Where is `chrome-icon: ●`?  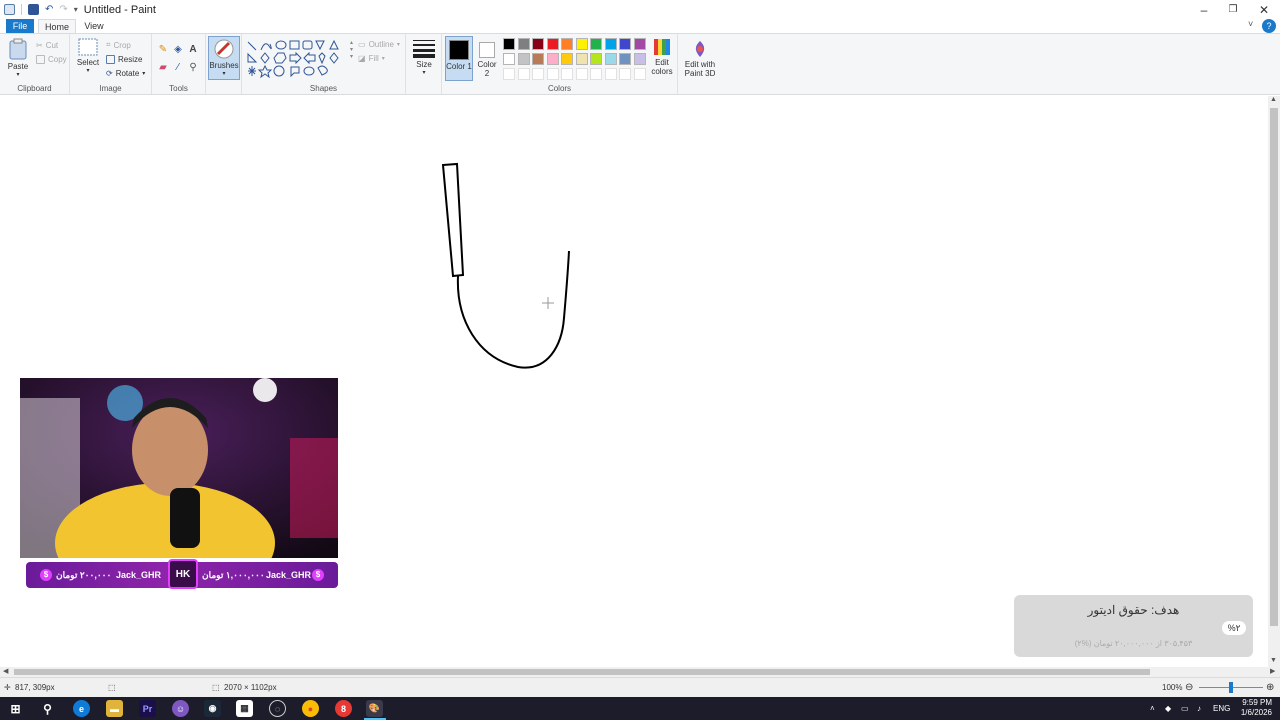 chrome-icon: ● is located at coordinates (310, 708).